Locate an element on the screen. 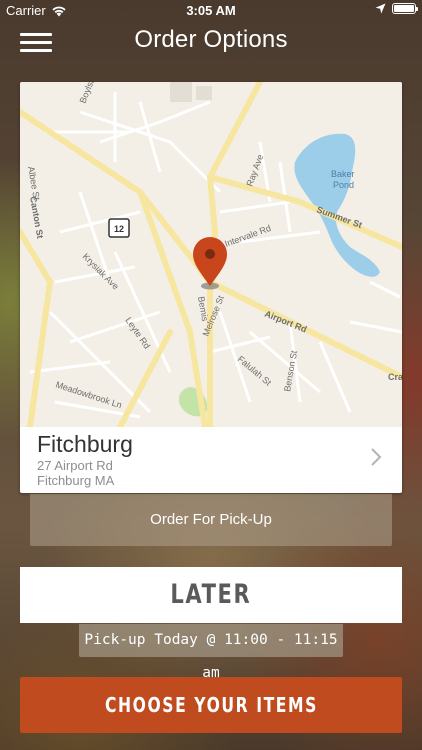 The width and height of the screenshot is (422, 750). status-bar: Carrier 3:05 AM is located at coordinates (211, 11).